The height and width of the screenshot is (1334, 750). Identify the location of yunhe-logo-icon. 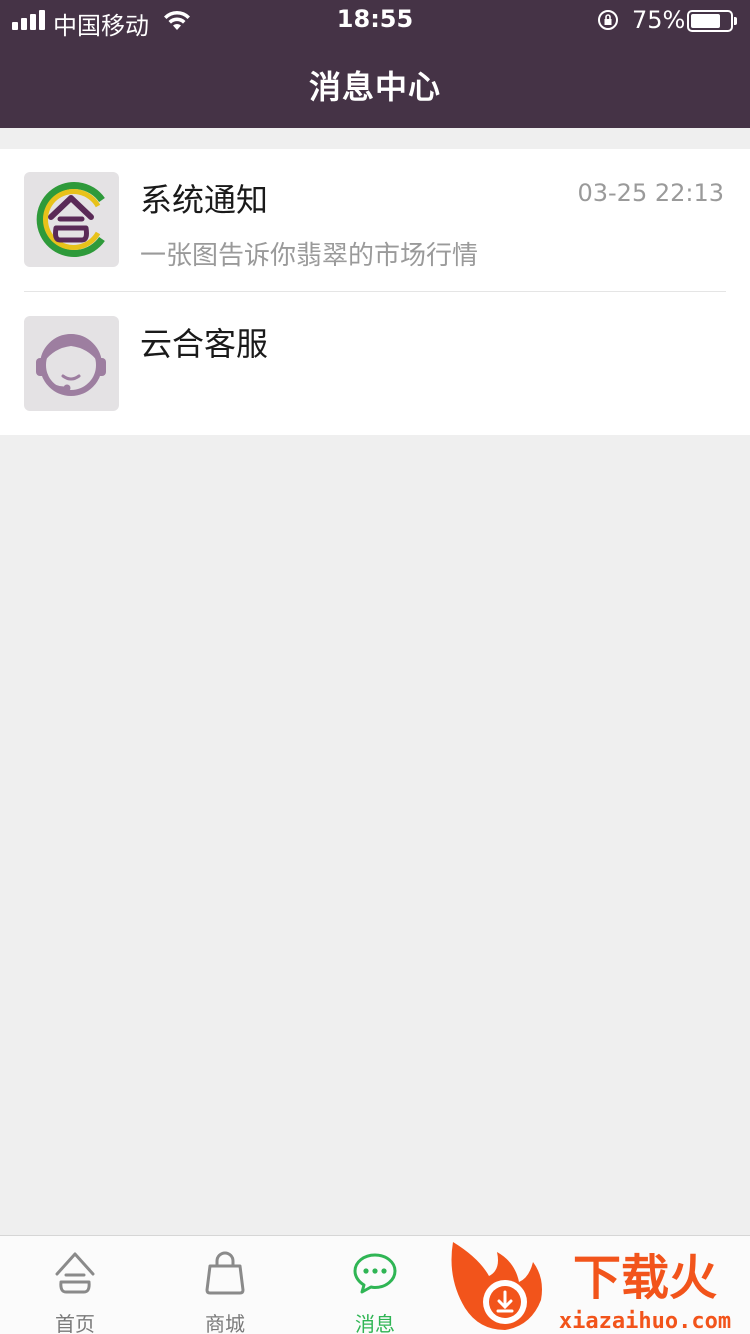
(70, 219).